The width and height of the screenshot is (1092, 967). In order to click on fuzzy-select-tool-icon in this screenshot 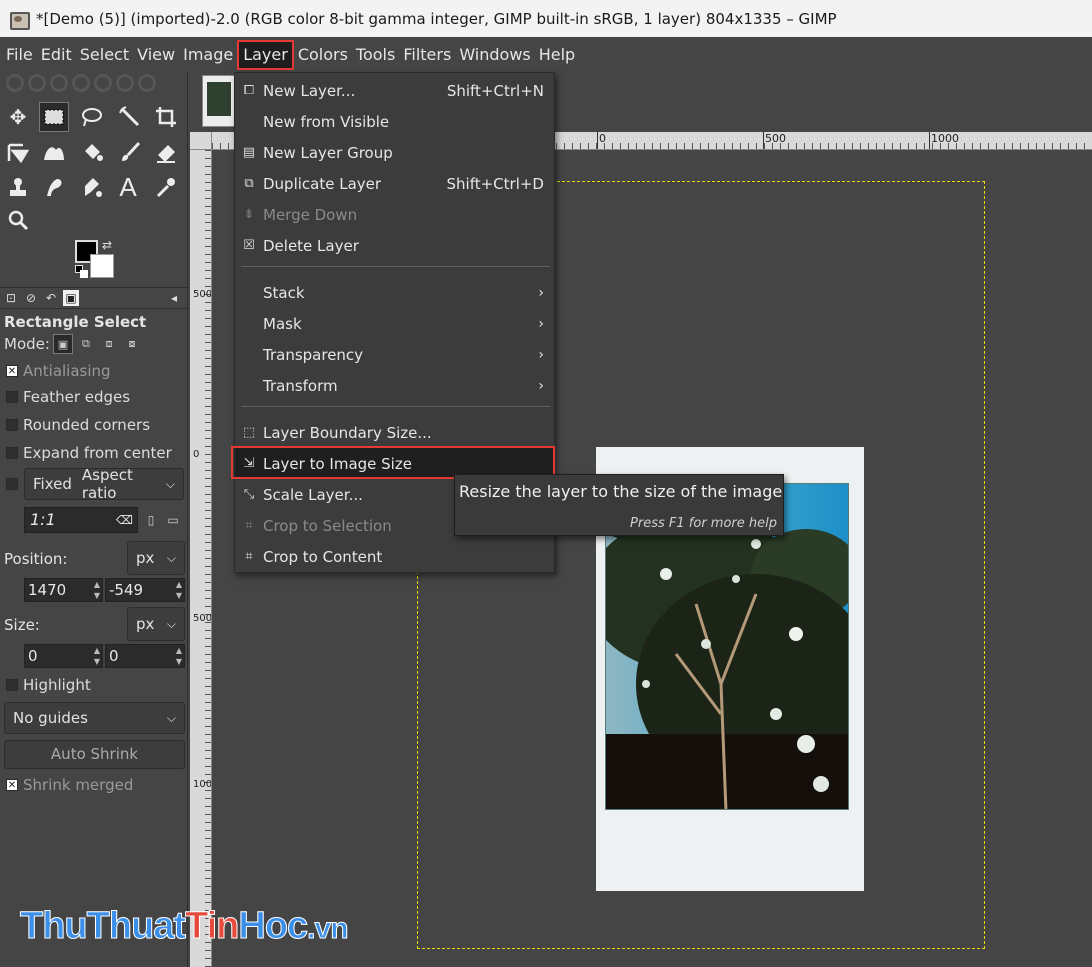, I will do `click(130, 117)`.